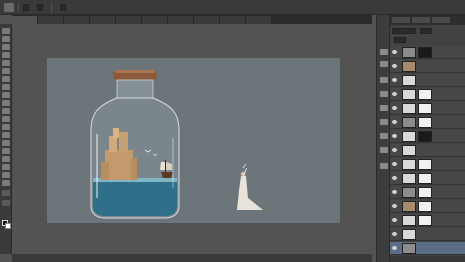  What do you see at coordinates (6, 119) in the screenshot?
I see `gradient-tool-icon` at bounding box center [6, 119].